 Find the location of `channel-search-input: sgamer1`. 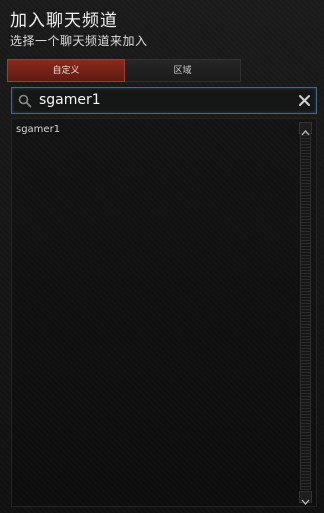

channel-search-input: sgamer1 is located at coordinates (164, 100).